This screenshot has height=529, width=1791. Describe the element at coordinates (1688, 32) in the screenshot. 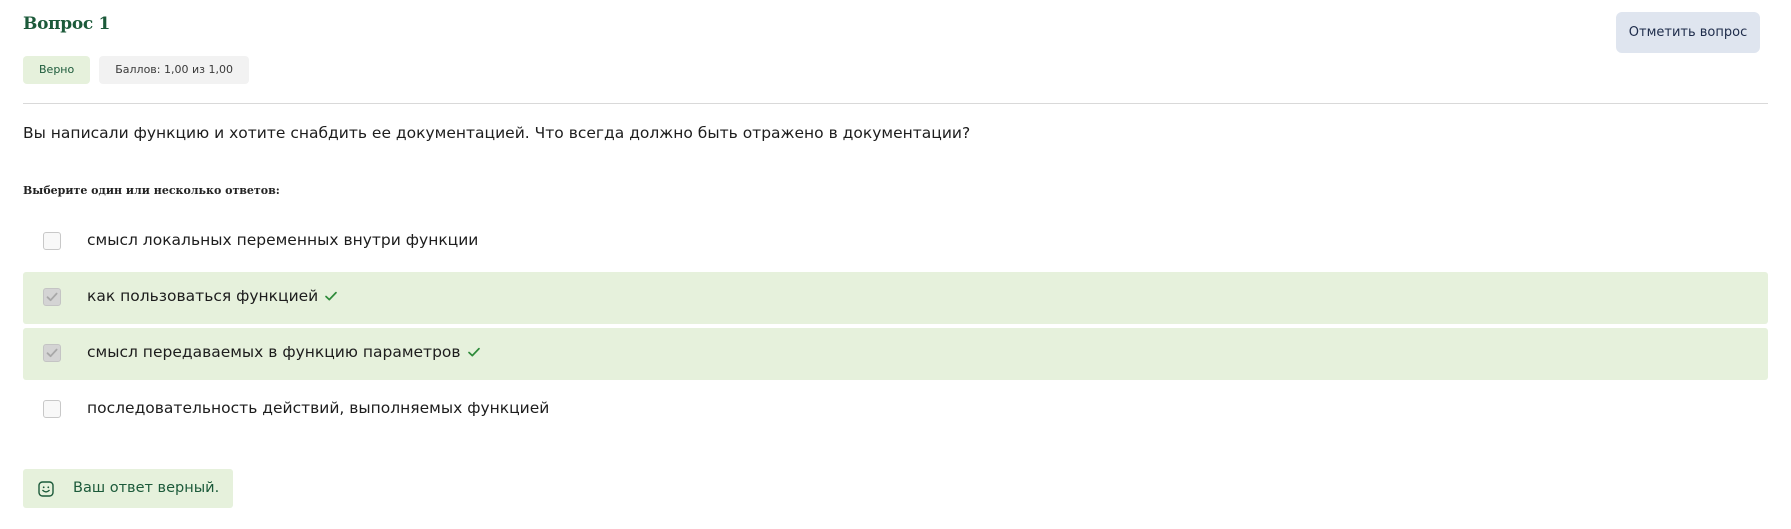

I see `flag-question-button: Отметить вопрос` at that location.